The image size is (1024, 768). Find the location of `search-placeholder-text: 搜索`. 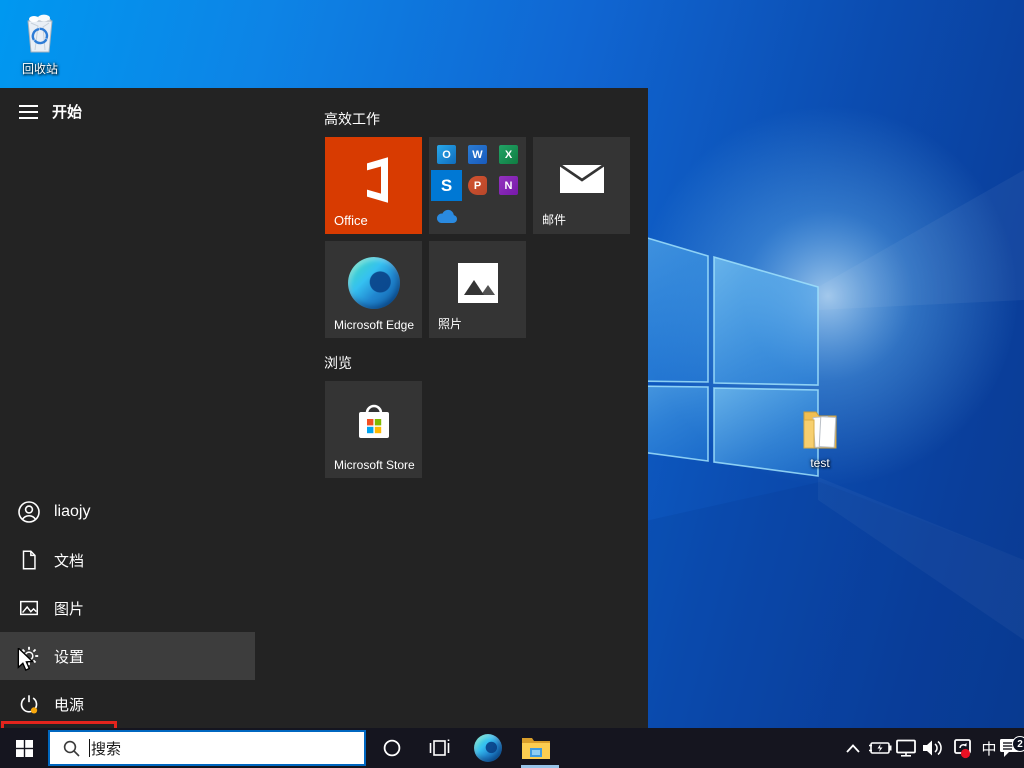

search-placeholder-text: 搜索 is located at coordinates (106, 749).